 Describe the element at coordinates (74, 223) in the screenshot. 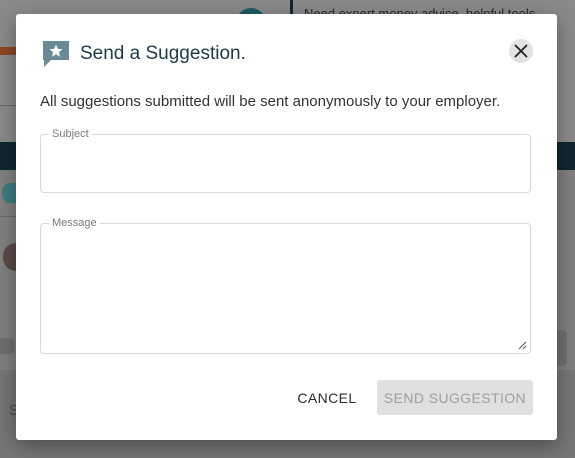

I see `message-label: Message` at that location.